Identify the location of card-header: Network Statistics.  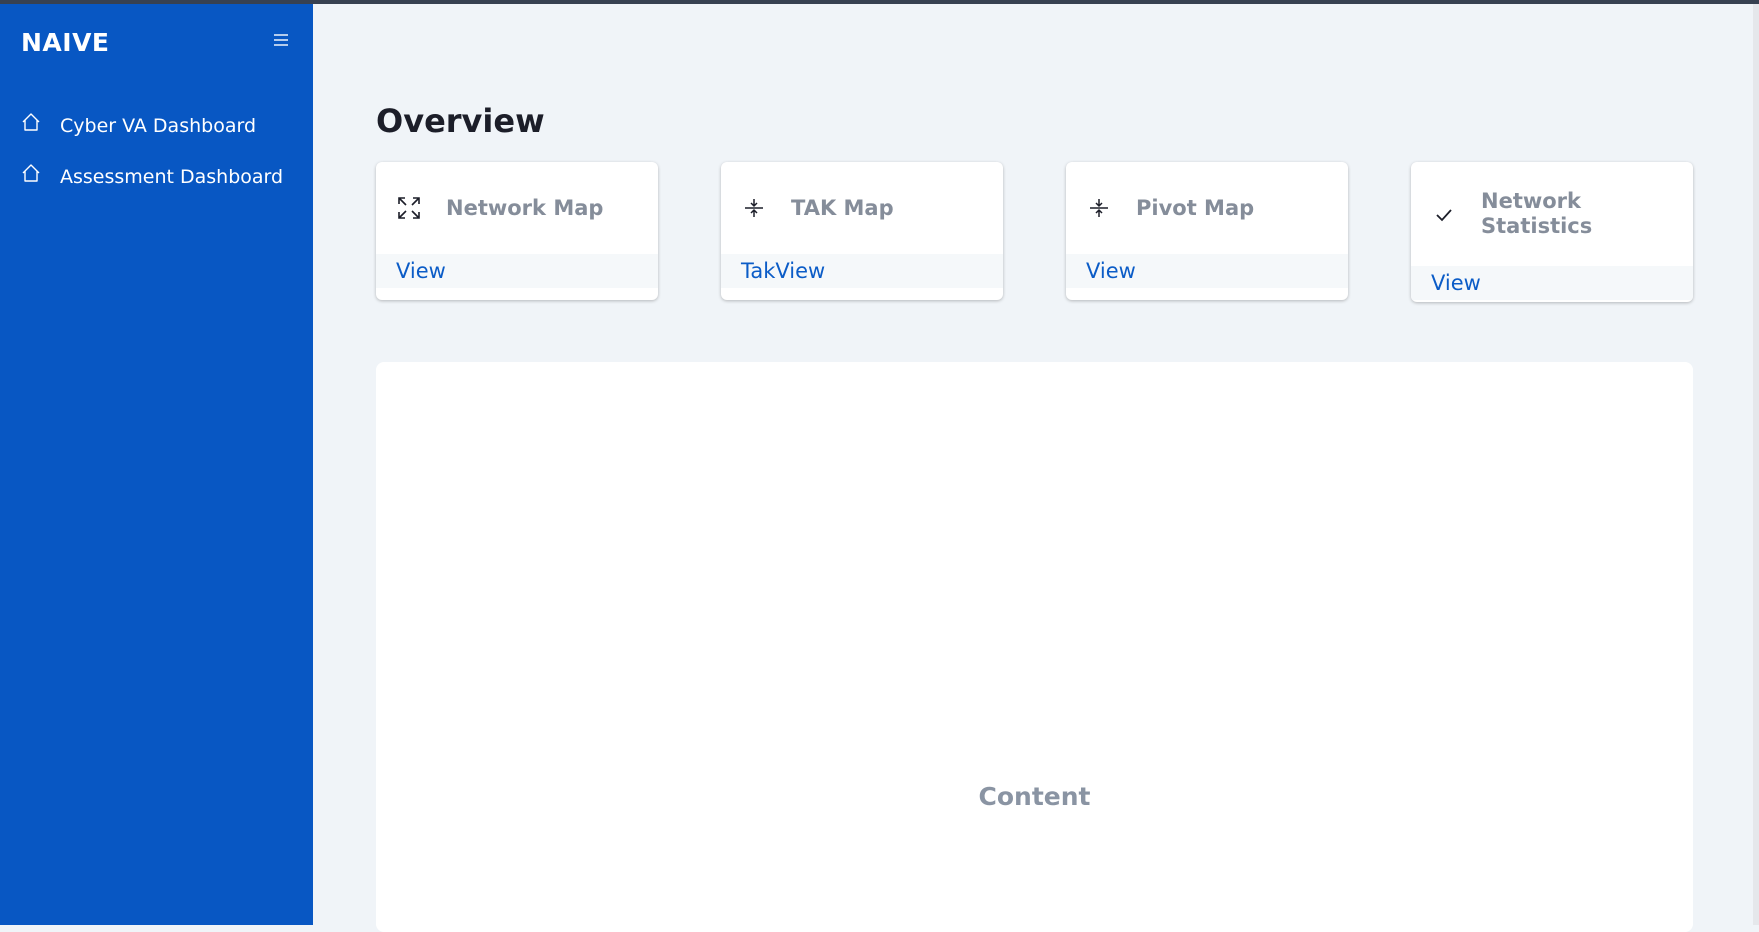
(1552, 214).